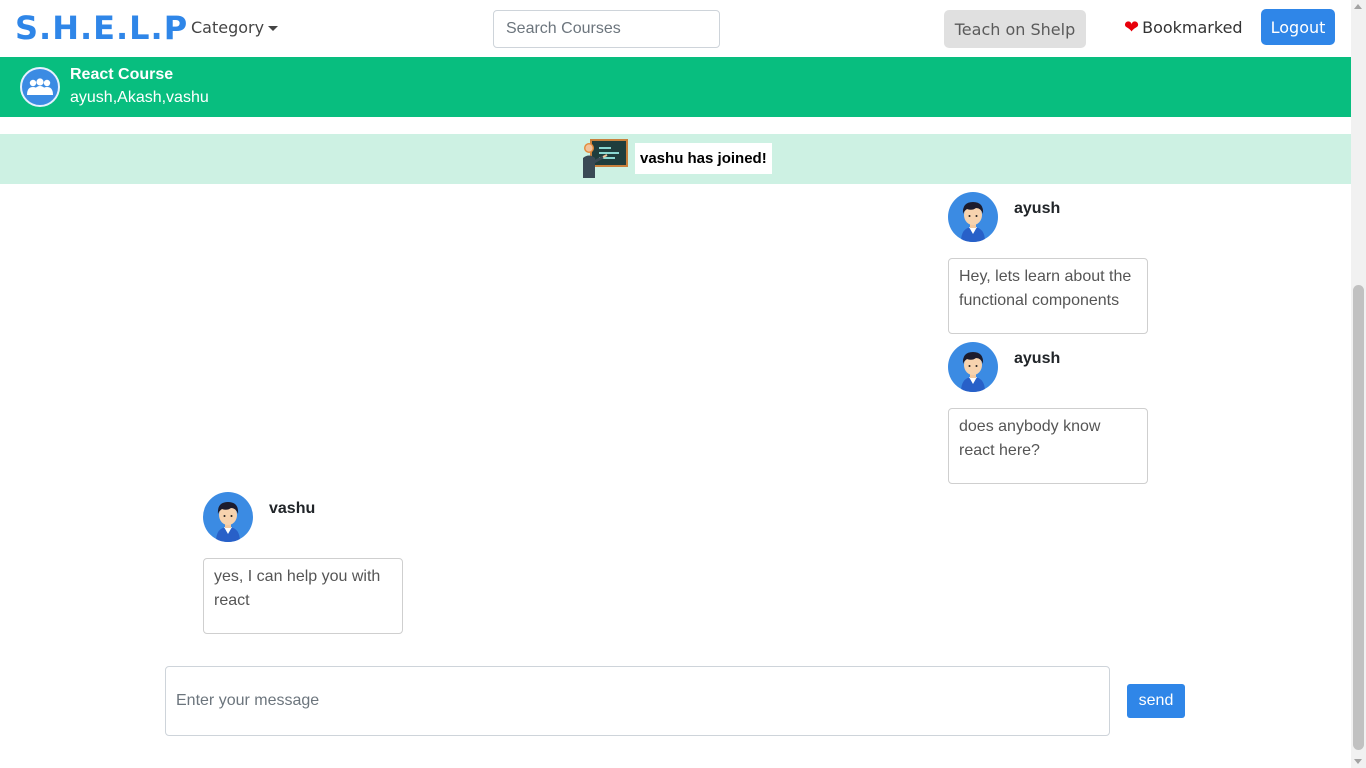  What do you see at coordinates (303, 596) in the screenshot?
I see `message-bubble: yes, I can help you with react` at bounding box center [303, 596].